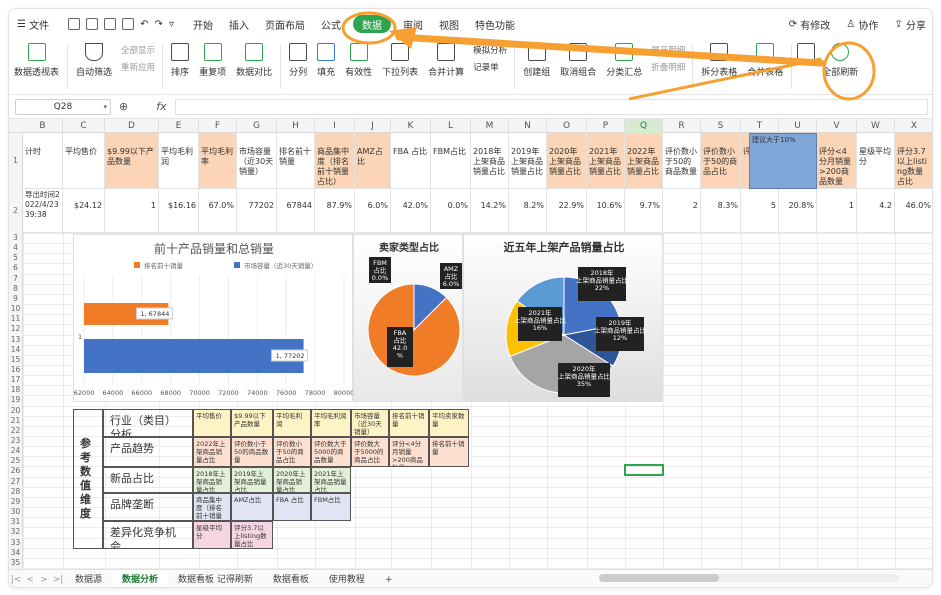 The height and width of the screenshot is (595, 941). What do you see at coordinates (203, 24) in the screenshot?
I see `tab-home: 开始` at bounding box center [203, 24].